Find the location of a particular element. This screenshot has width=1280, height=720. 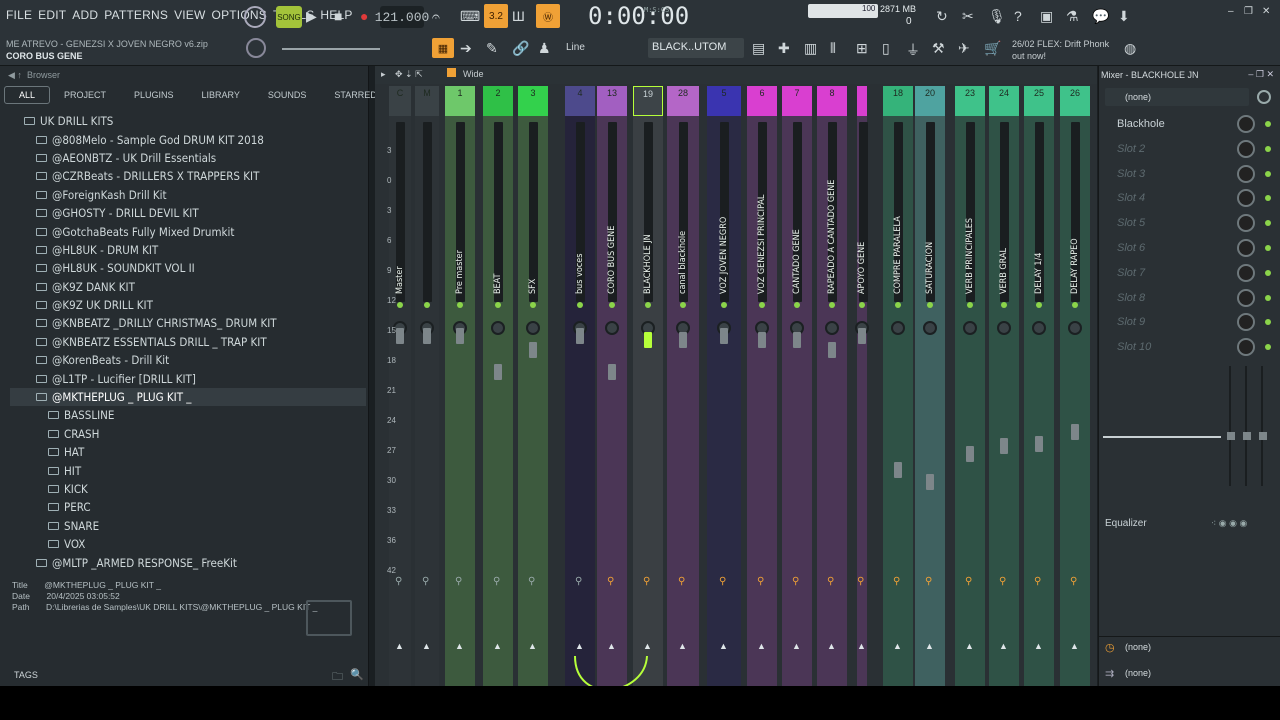

effect-slot: Slot 8 is located at coordinates (1191, 298).